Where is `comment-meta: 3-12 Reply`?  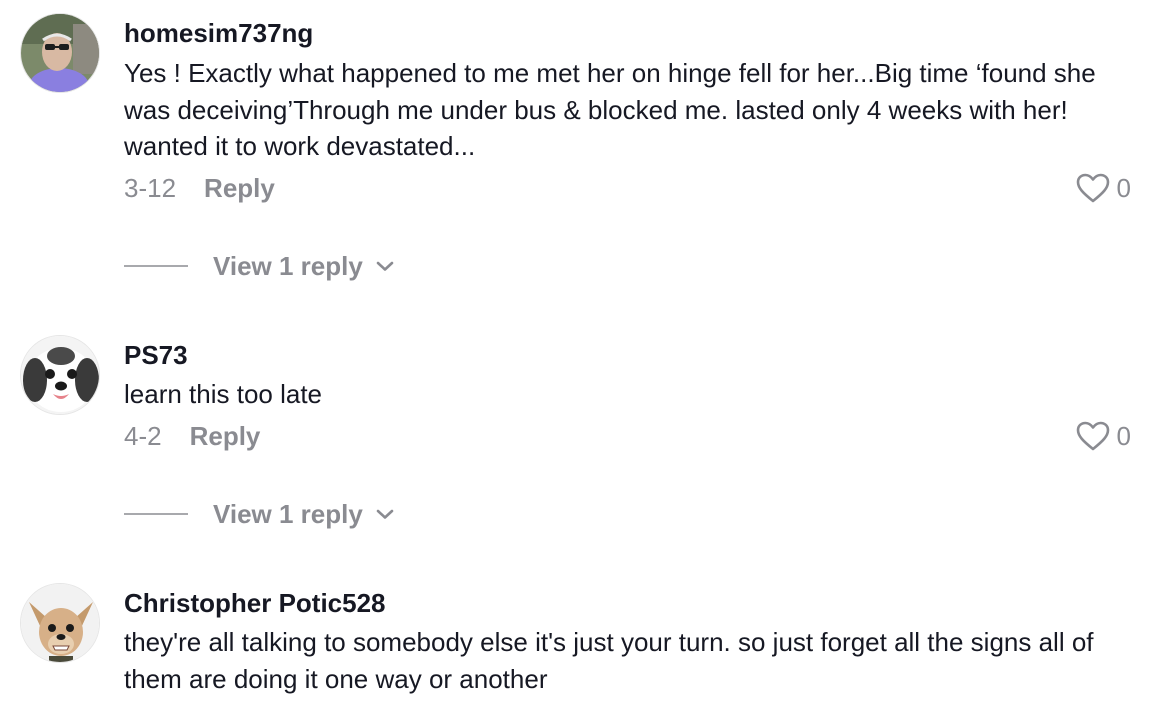
comment-meta: 3-12 Reply is located at coordinates (199, 188).